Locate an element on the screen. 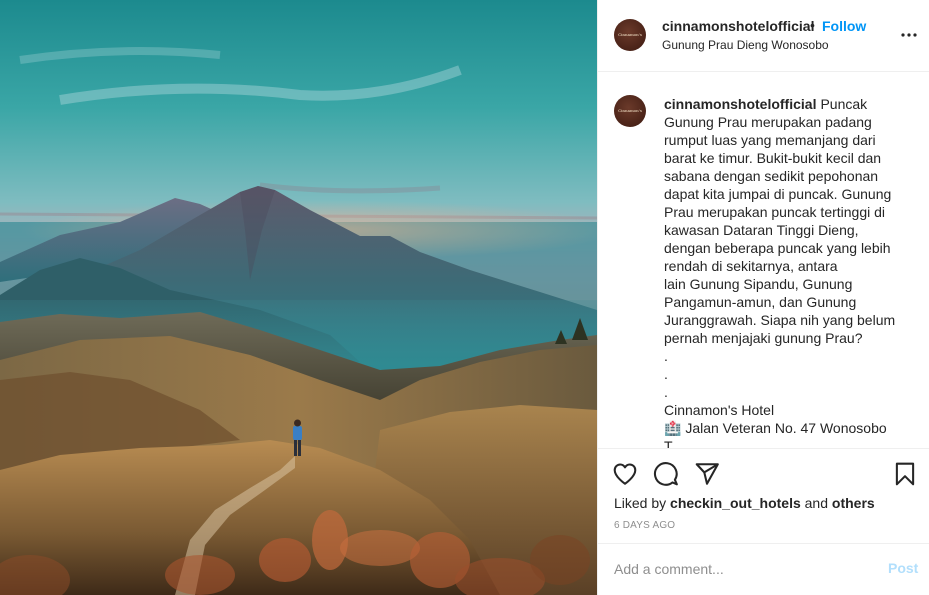  likes-prefix: Liked by is located at coordinates (640, 503).